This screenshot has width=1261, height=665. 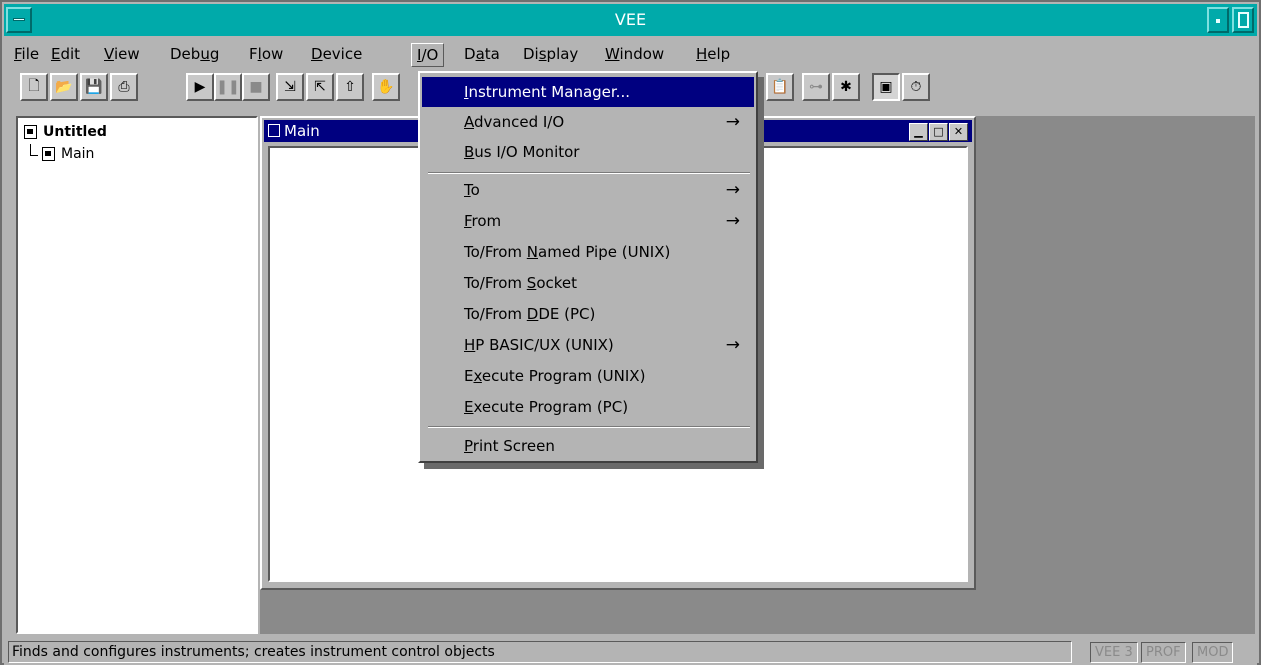 I want to click on print-icon: ⎙, so click(x=124, y=87).